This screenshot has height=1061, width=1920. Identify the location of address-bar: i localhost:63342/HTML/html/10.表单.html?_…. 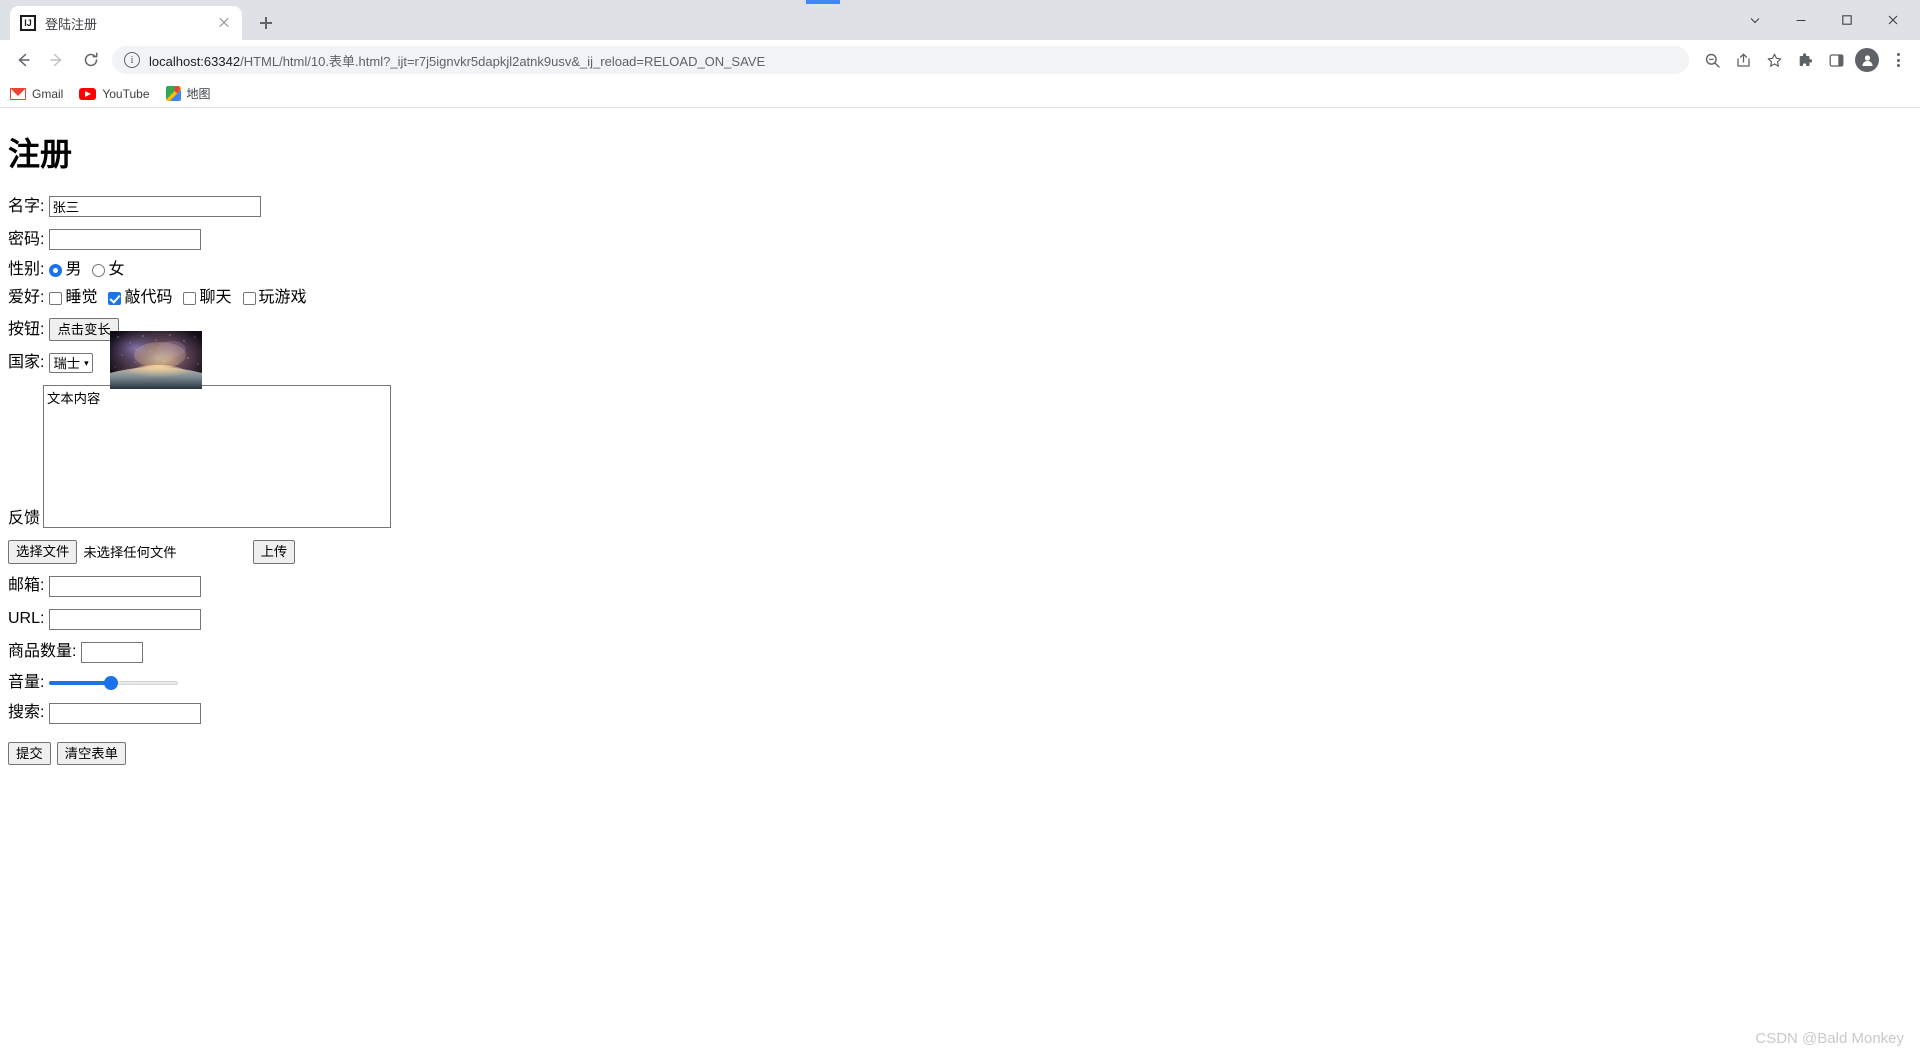
(900, 60).